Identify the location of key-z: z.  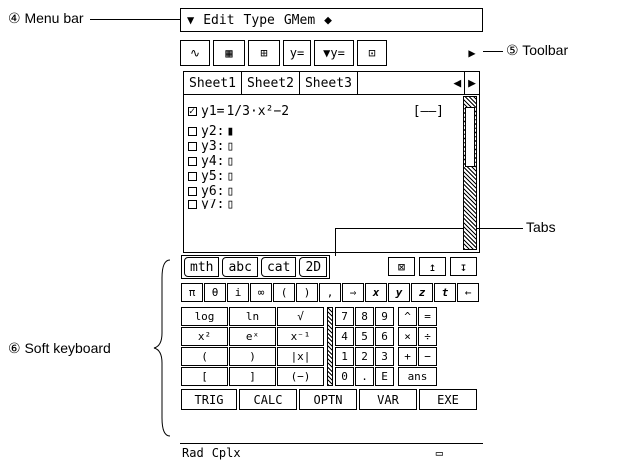
(422, 292).